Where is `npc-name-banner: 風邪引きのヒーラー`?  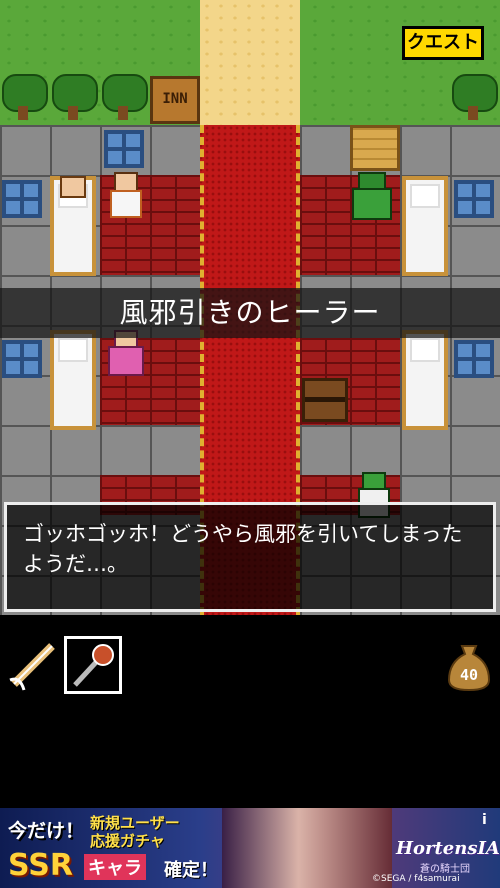
npc-name-banner: 風邪引きのヒーラー is located at coordinates (250, 313).